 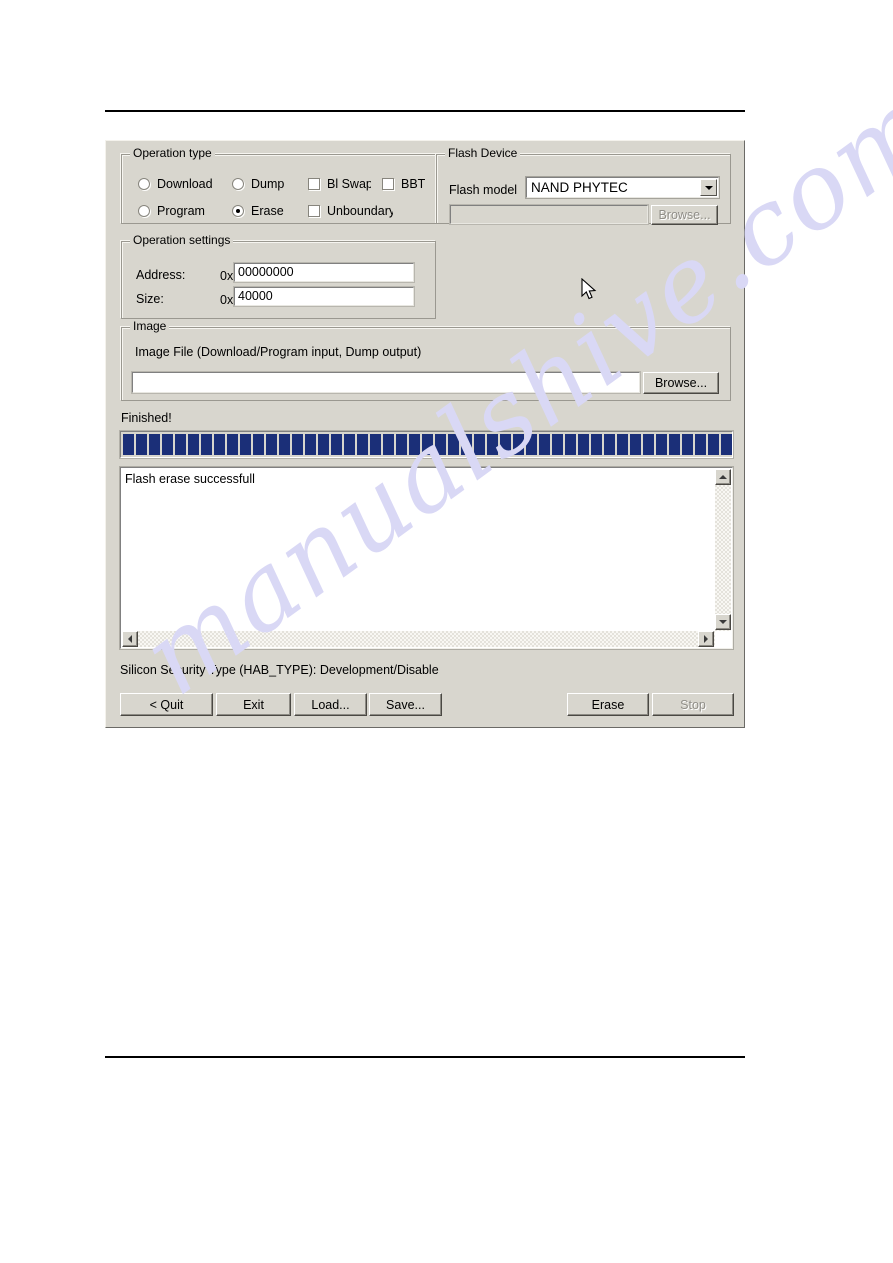 What do you see at coordinates (227, 300) in the screenshot?
I see `size-hex-prefix: 0x` at bounding box center [227, 300].